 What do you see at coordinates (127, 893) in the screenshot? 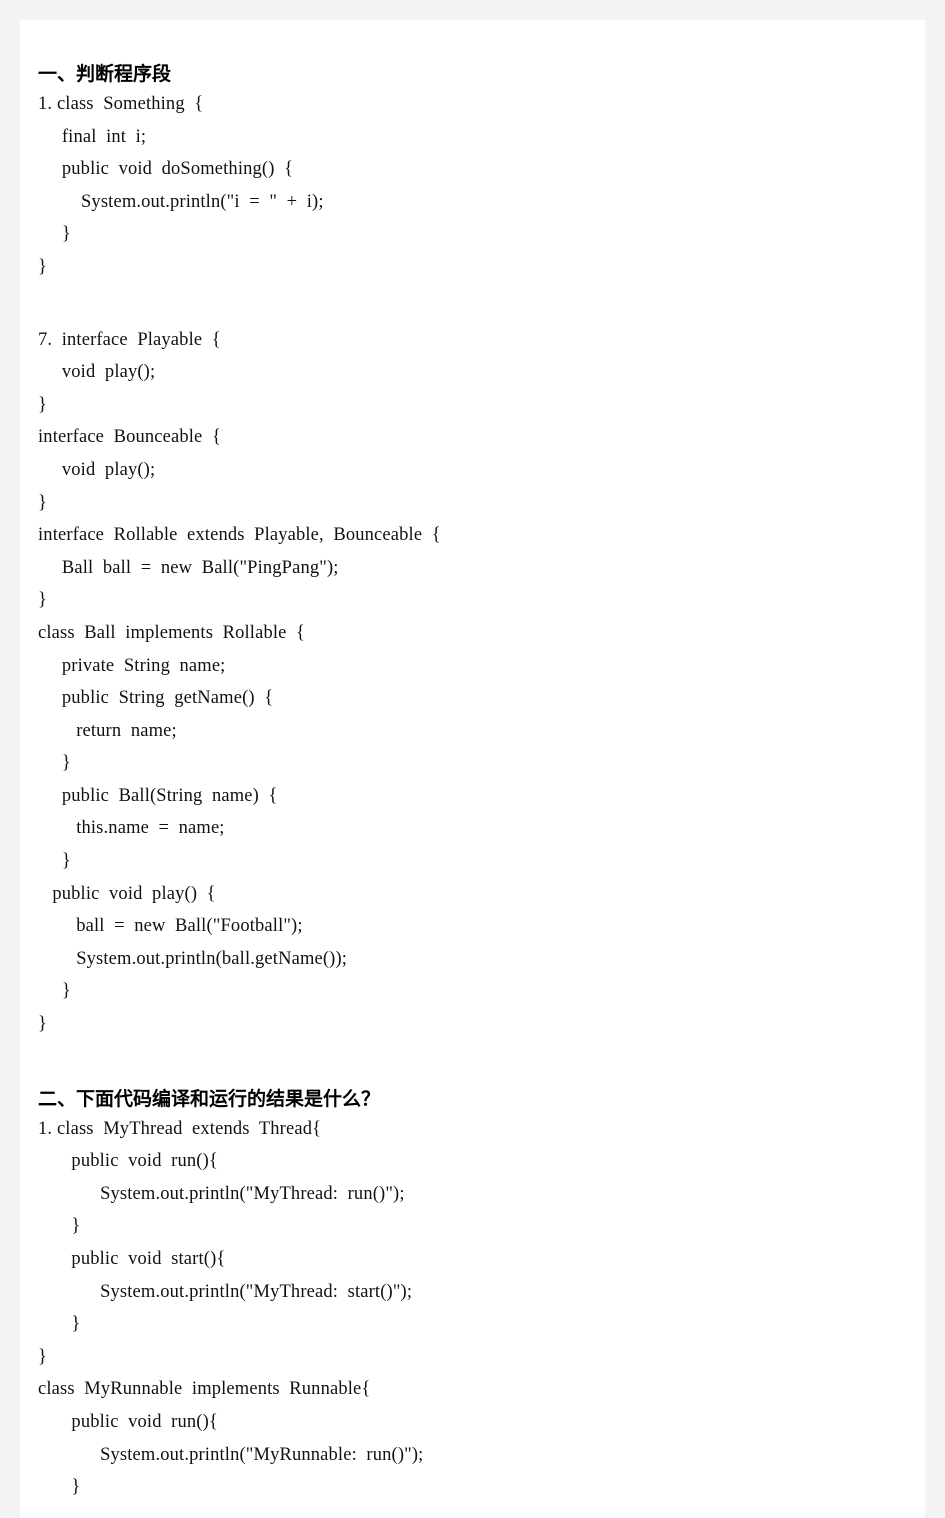
I see `code-line: public void play() {` at bounding box center [127, 893].